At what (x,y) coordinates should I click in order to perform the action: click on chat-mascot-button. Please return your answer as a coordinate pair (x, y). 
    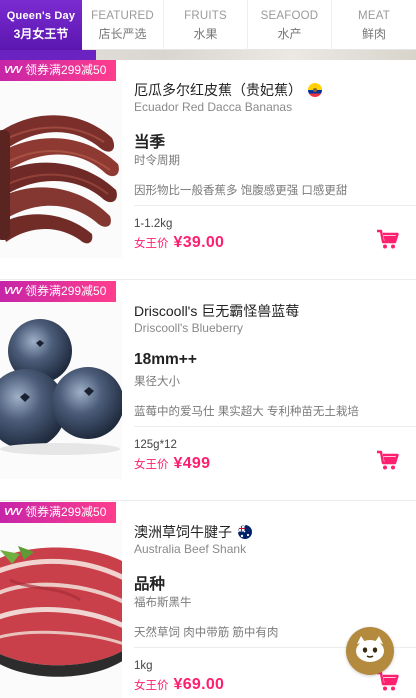
    Looking at the image, I should click on (370, 651).